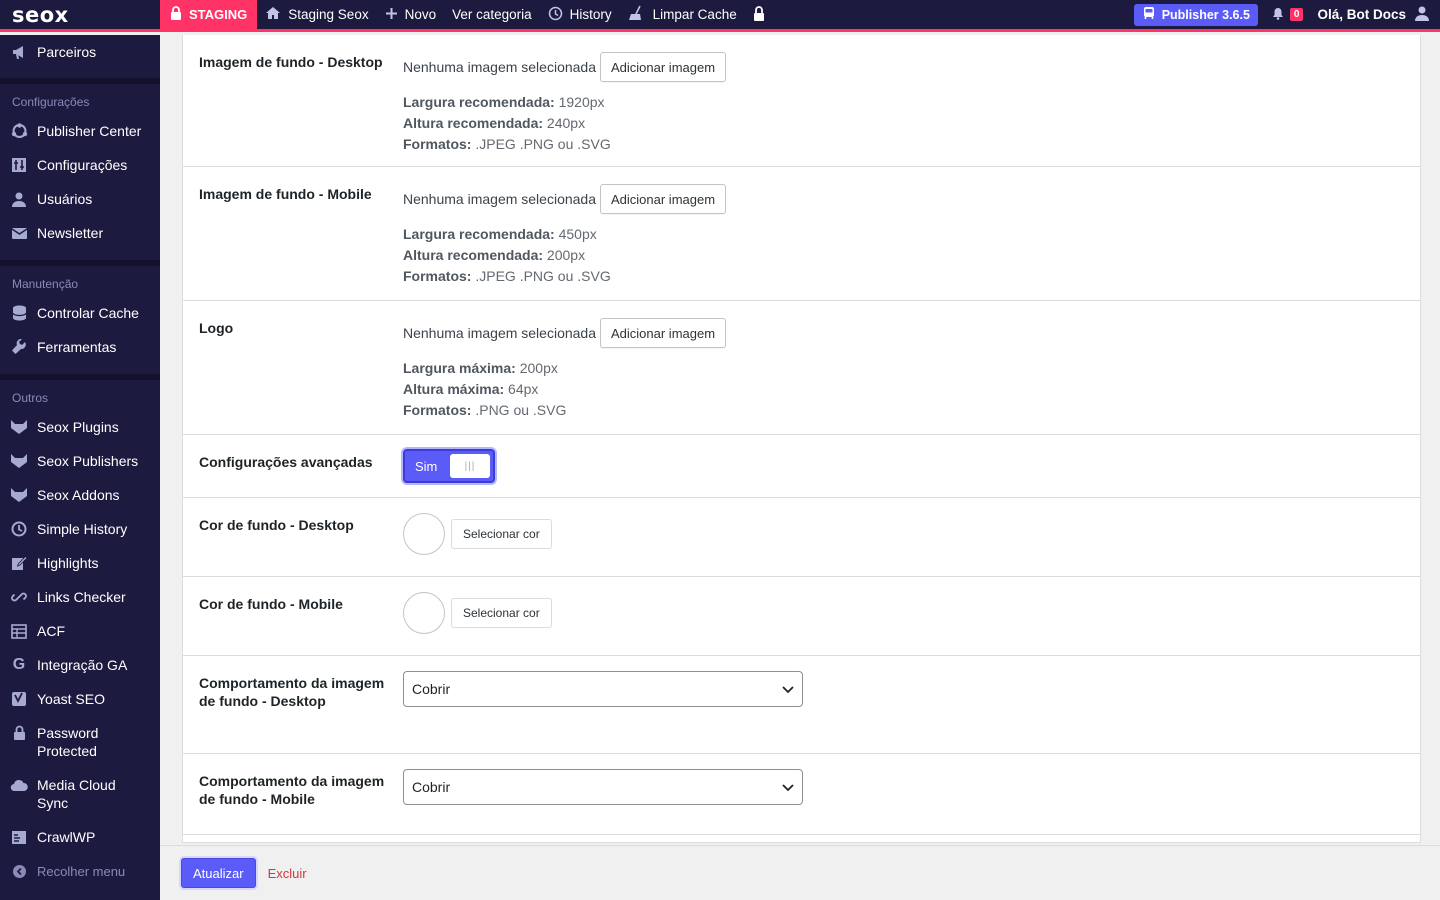 The height and width of the screenshot is (900, 1440). Describe the element at coordinates (471, 389) in the screenshot. I see `hint-line: Altura máxima: 64px` at that location.